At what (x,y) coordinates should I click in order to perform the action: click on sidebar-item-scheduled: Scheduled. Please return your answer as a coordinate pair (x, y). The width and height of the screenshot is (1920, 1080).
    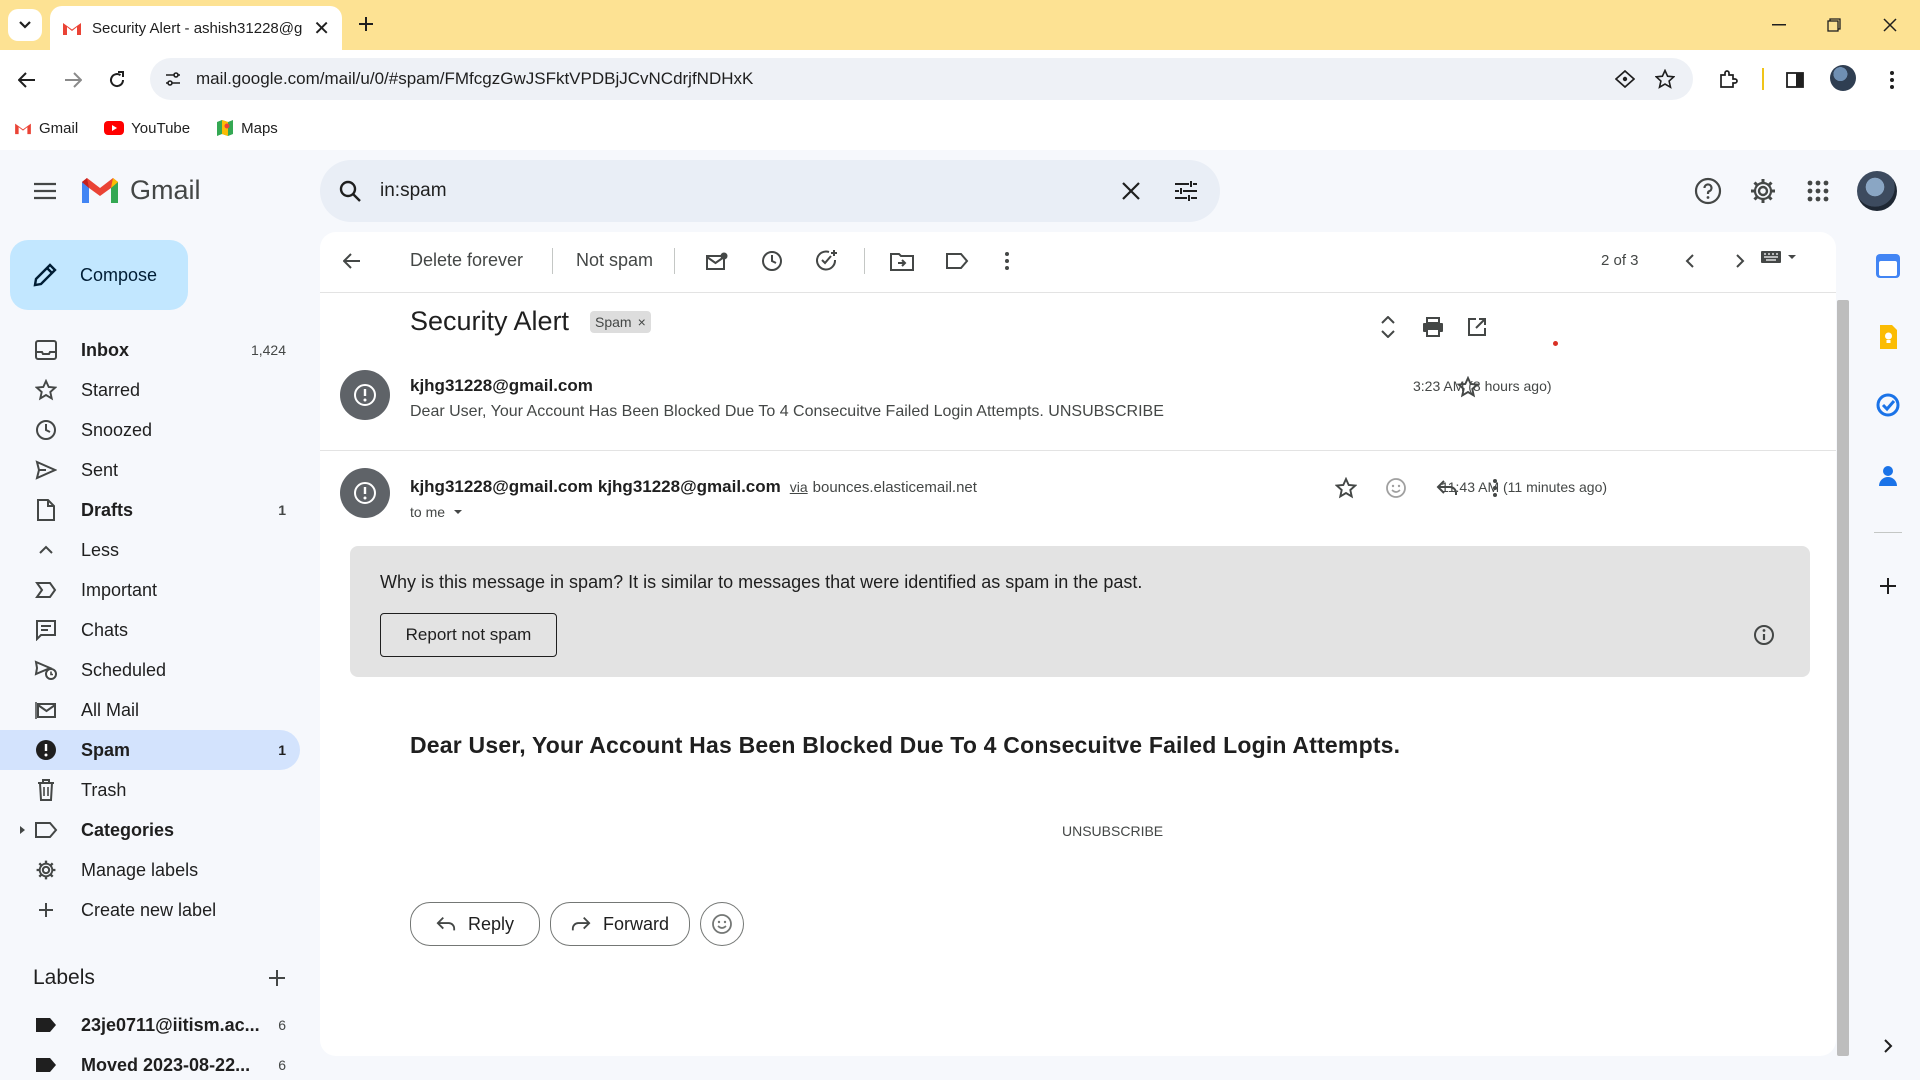
    Looking at the image, I should click on (150, 670).